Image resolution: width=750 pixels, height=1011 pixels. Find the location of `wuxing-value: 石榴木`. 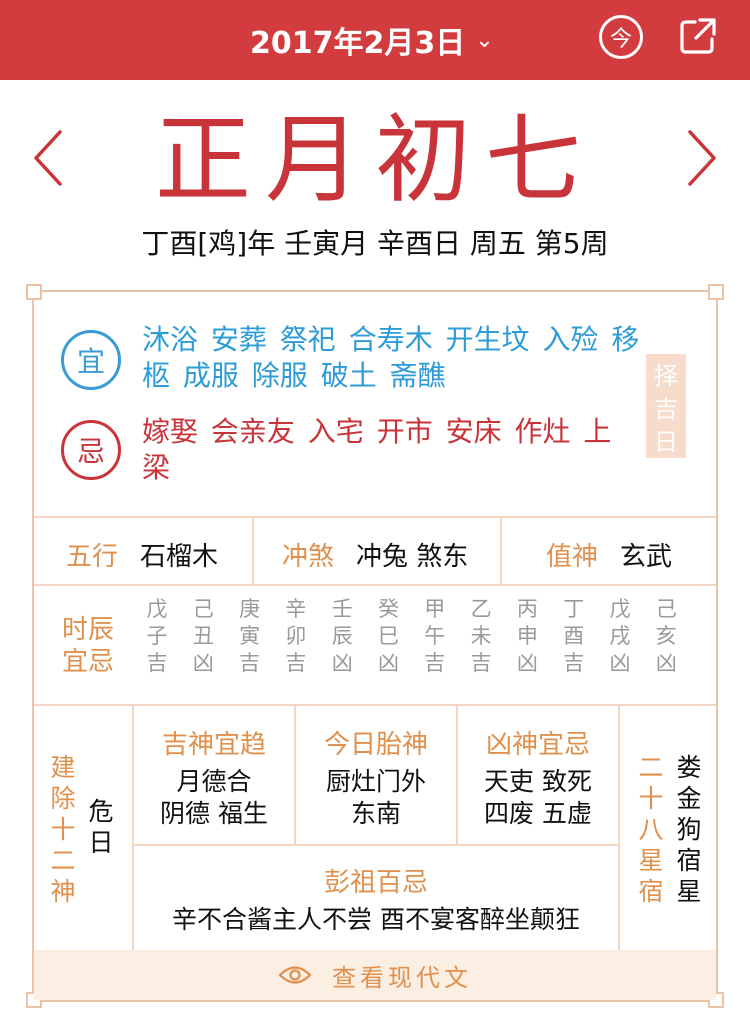

wuxing-value: 石榴木 is located at coordinates (179, 557).